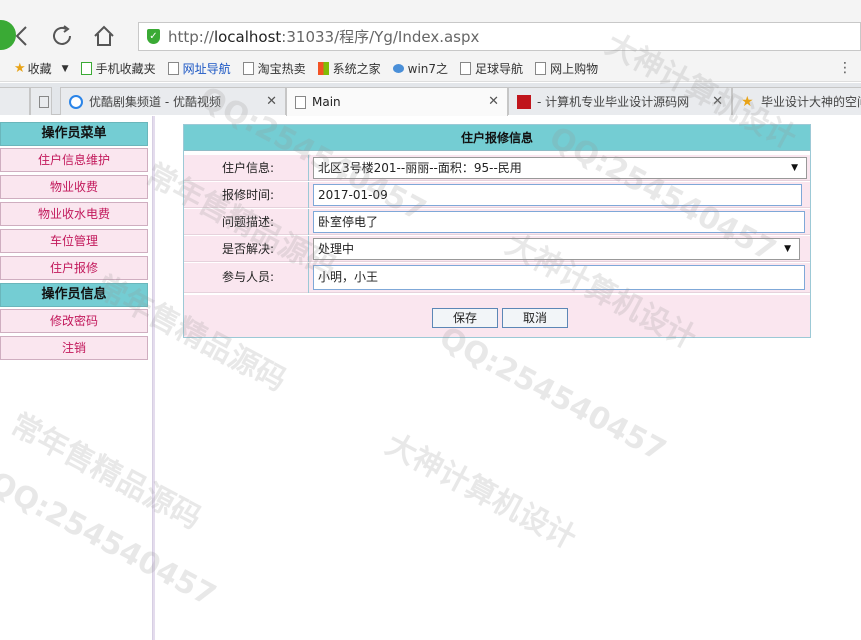 This screenshot has width=861, height=640. Describe the element at coordinates (465, 318) in the screenshot. I see `save-button: 保存` at that location.